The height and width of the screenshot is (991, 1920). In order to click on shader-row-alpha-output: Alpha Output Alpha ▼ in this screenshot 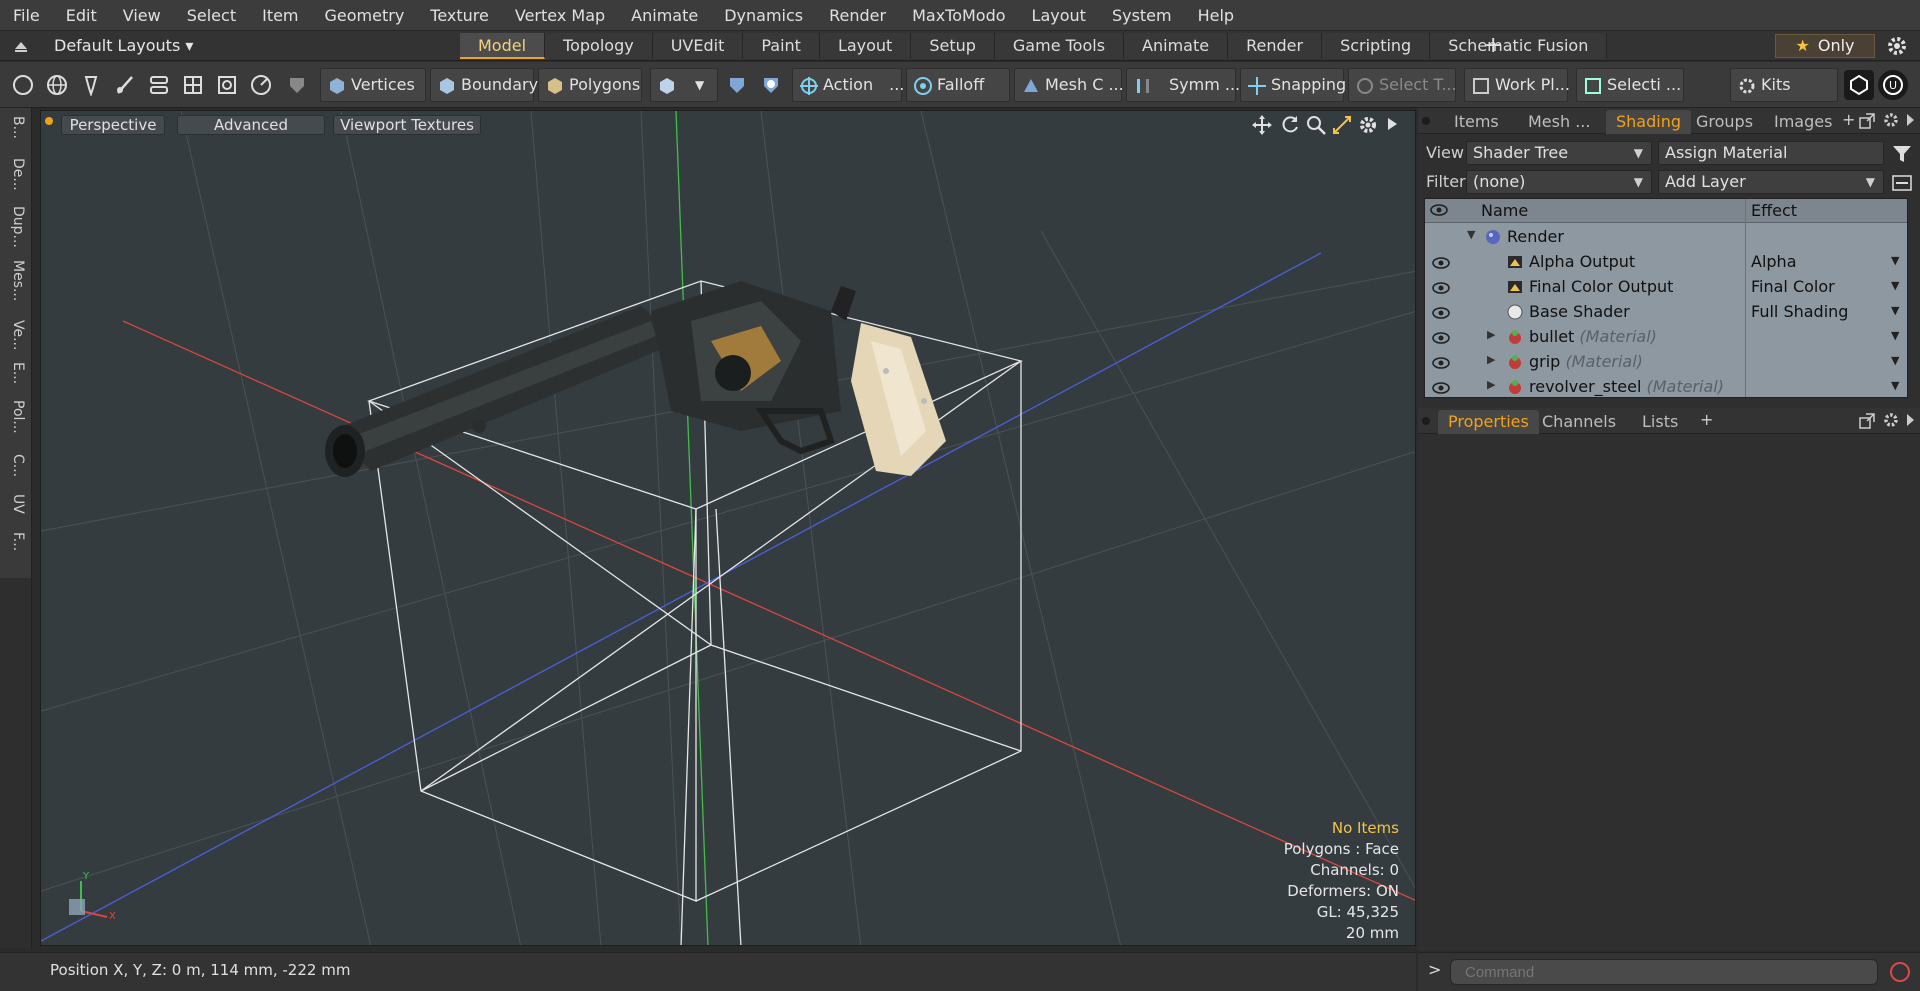, I will do `click(1666, 261)`.